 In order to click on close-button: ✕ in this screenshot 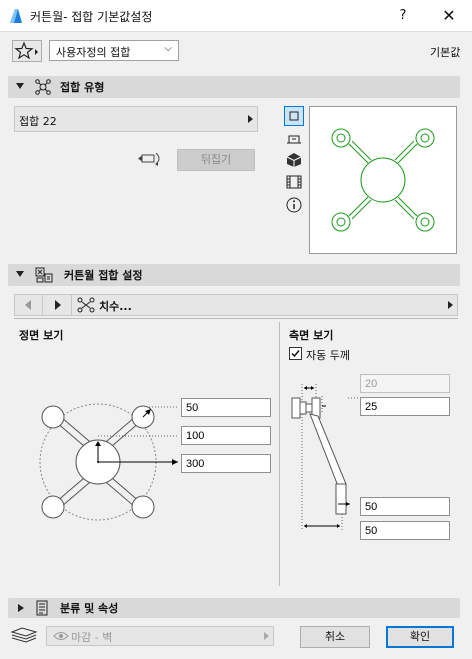, I will do `click(449, 16)`.